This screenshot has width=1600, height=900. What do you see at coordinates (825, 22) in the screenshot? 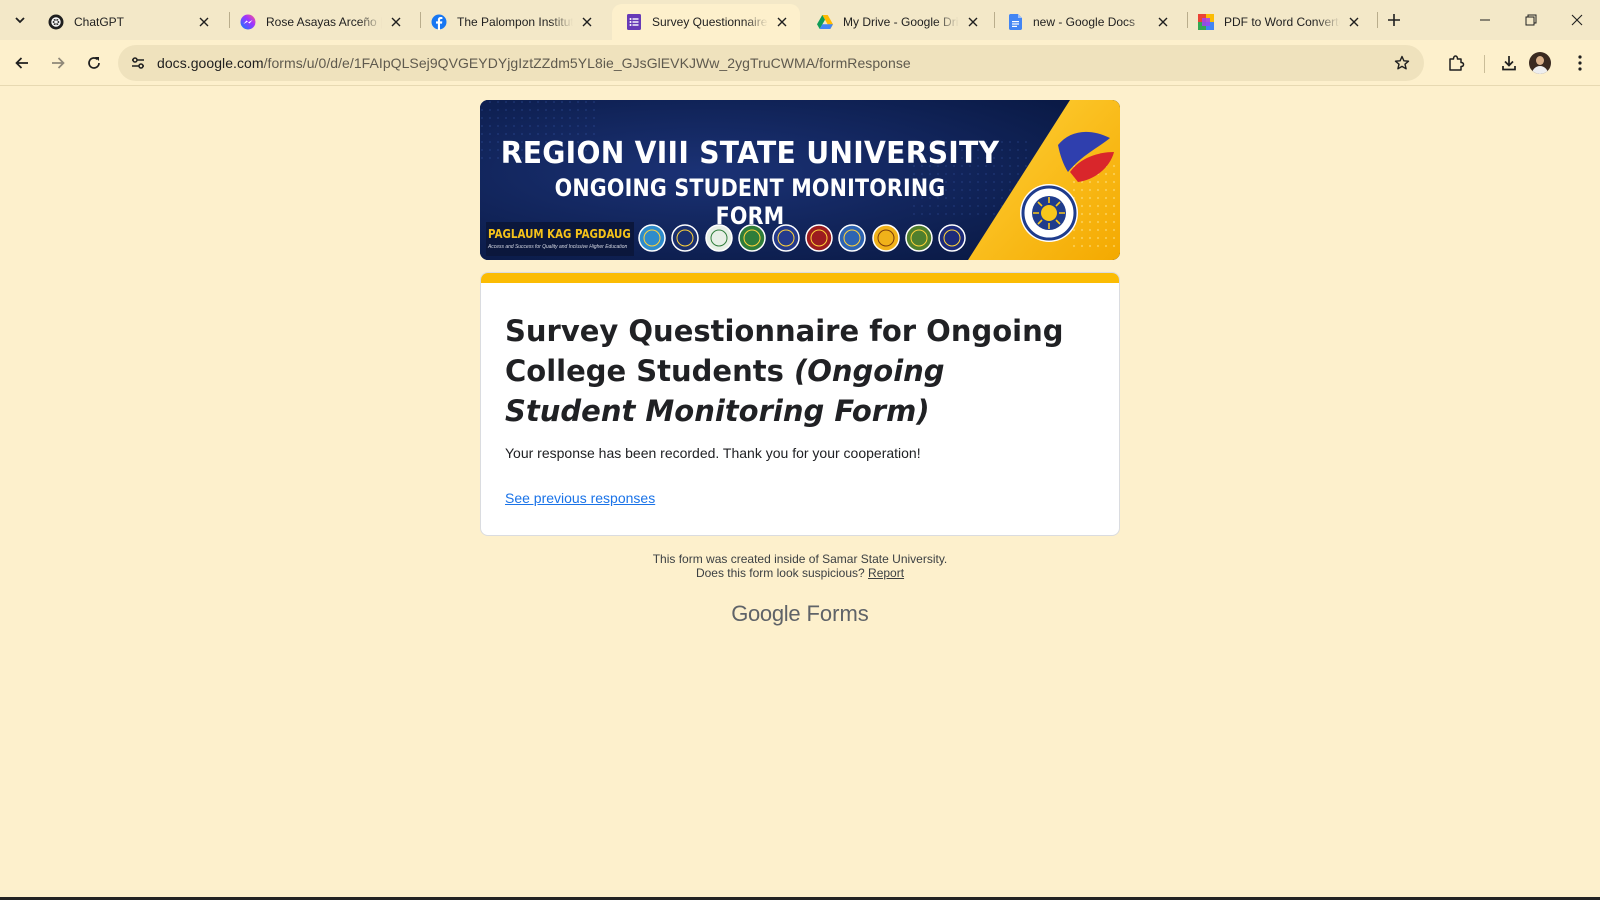
I see `google-drive-icon` at bounding box center [825, 22].